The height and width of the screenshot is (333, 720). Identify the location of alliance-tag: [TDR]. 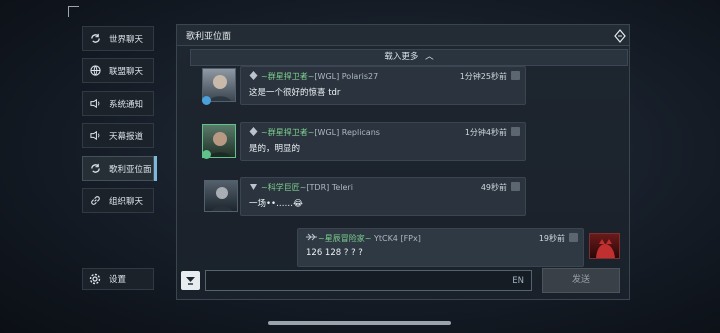
(318, 187).